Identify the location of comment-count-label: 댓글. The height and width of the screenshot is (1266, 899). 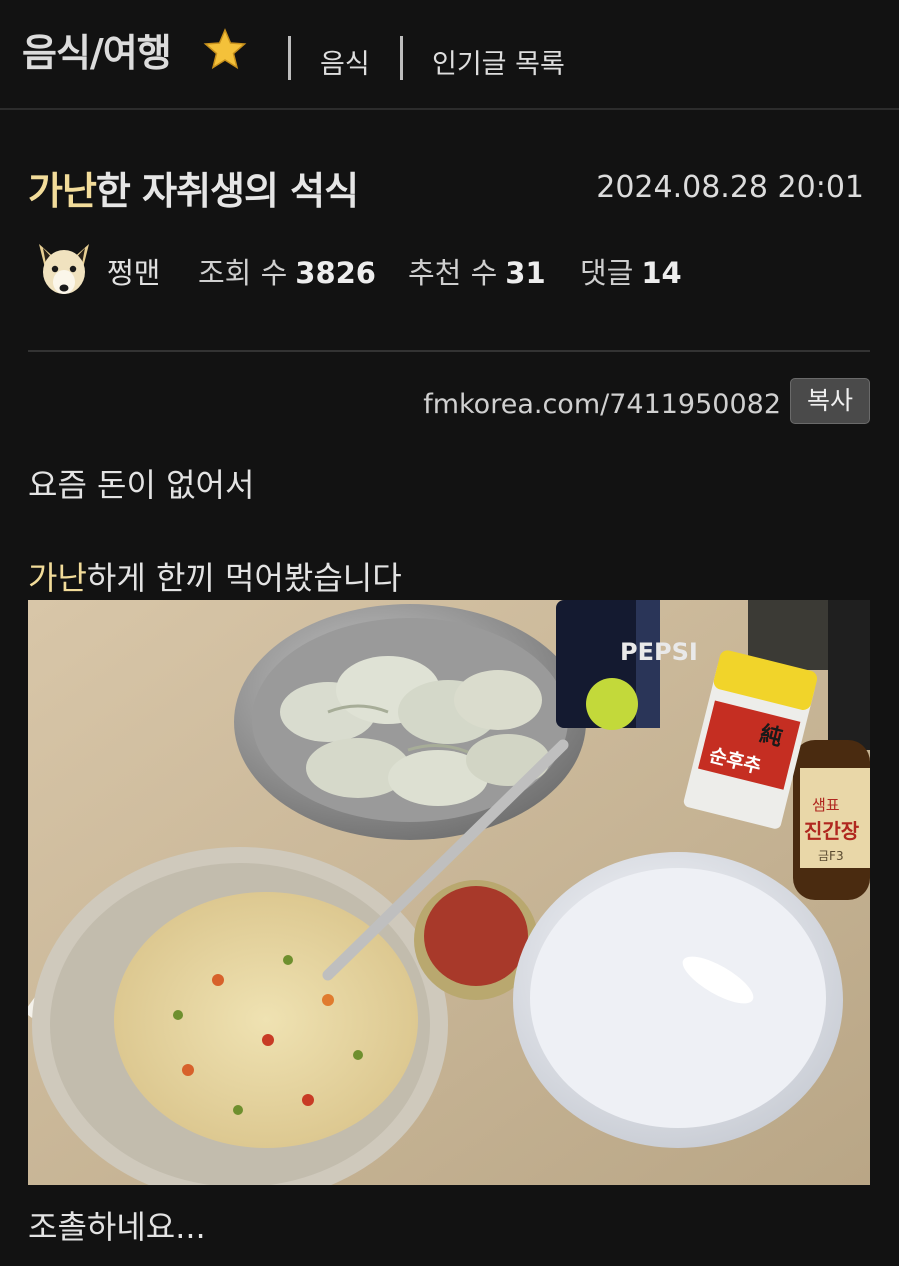
(607, 273).